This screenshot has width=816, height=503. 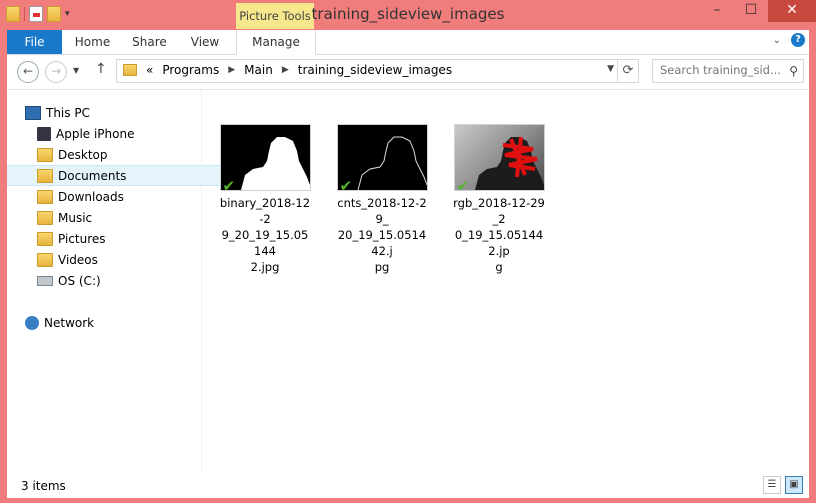 What do you see at coordinates (265, 211) in the screenshot?
I see `file-name-line: binary_2018-12-2` at bounding box center [265, 211].